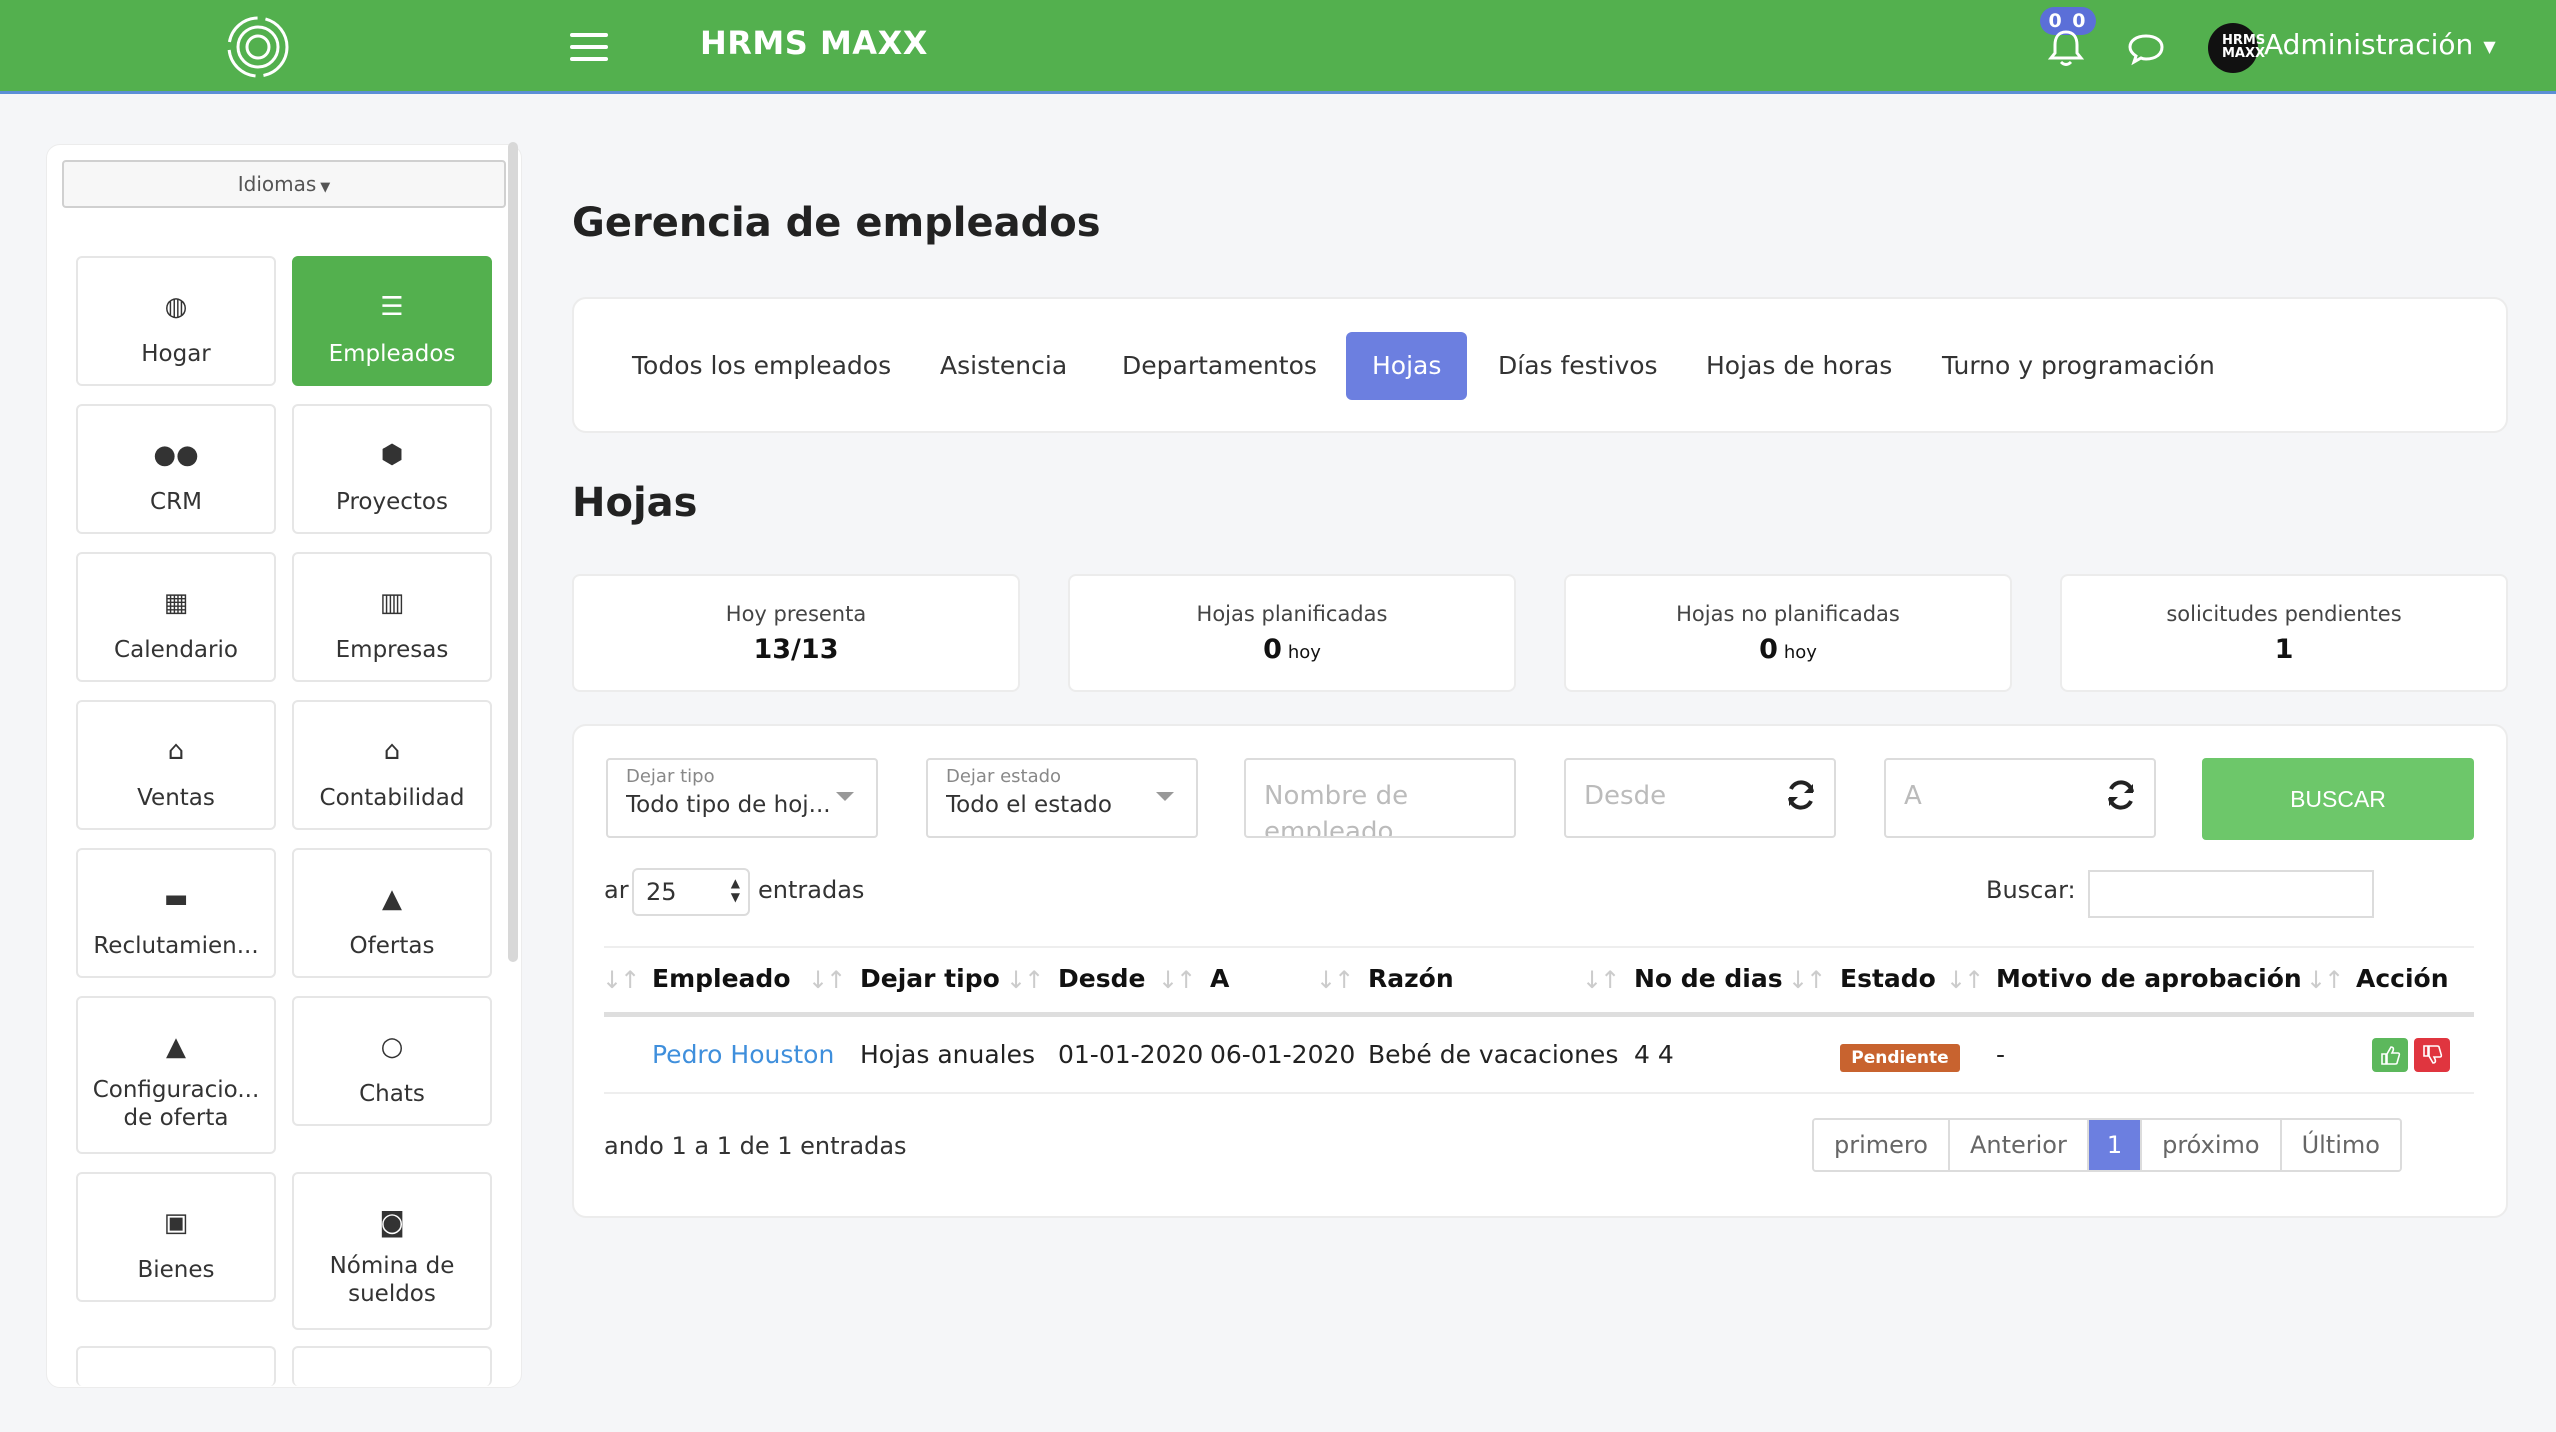  I want to click on sidebar-item-nomina: ◙ Nómina de sueldos, so click(392, 1251).